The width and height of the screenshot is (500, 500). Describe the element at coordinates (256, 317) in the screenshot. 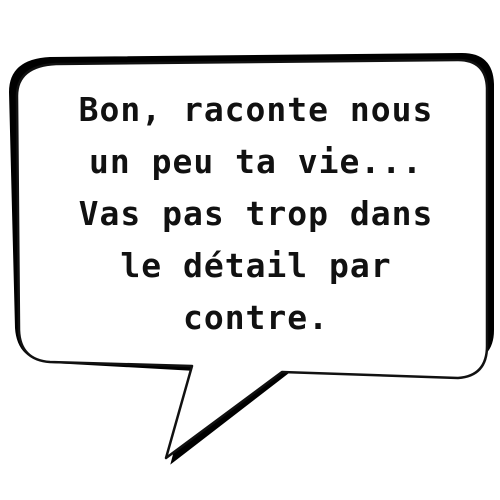

I see `speech-line-5: contre.` at that location.